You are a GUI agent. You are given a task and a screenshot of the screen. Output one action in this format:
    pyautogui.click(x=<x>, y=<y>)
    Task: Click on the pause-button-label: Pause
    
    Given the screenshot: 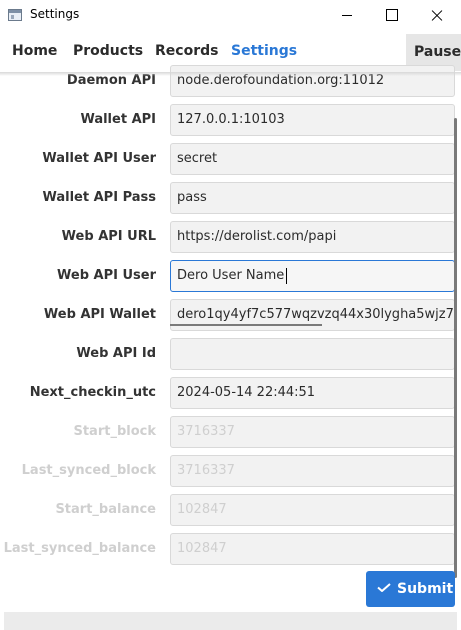 What is the action you would take?
    pyautogui.click(x=437, y=52)
    